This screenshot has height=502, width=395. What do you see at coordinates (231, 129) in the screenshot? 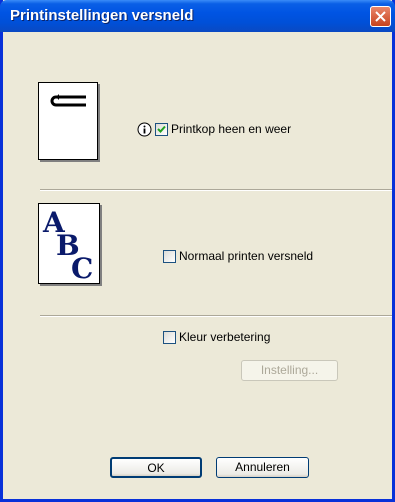
I see `bidirectional-label: Printkop heen en weer` at bounding box center [231, 129].